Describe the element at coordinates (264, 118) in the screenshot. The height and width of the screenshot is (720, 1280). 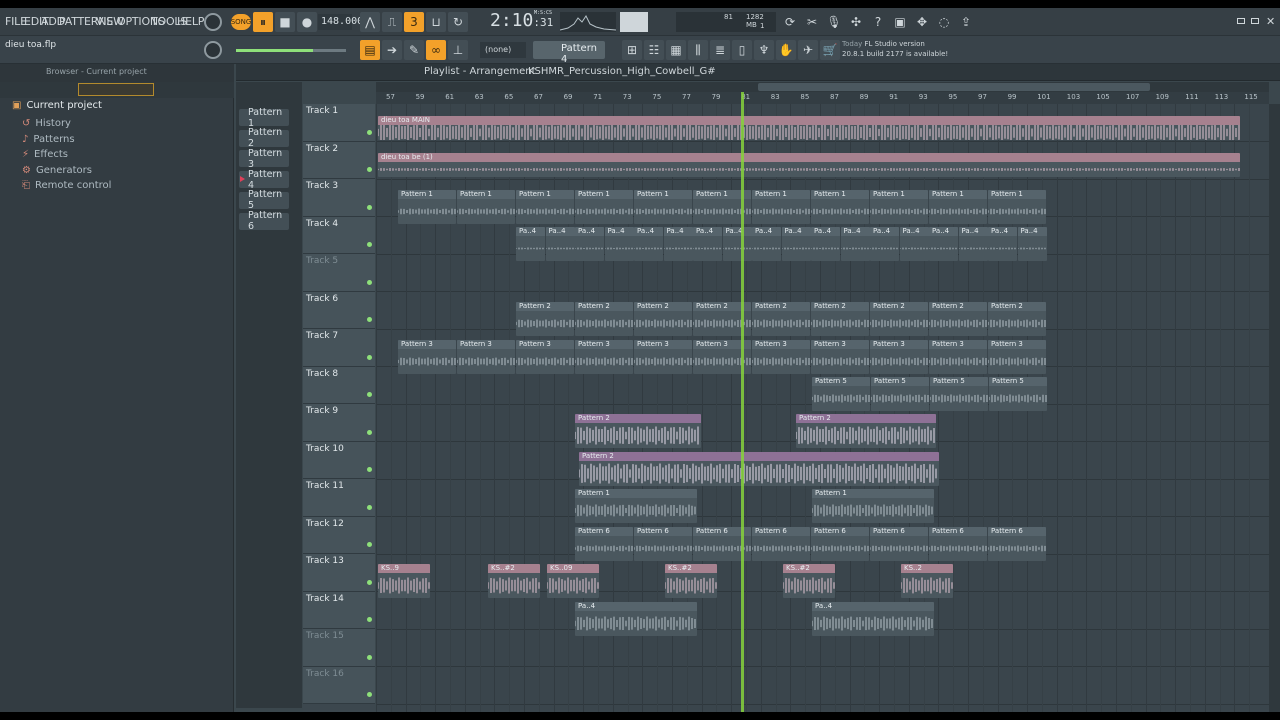
I see `pattern-item-1: Pattern 1` at that location.